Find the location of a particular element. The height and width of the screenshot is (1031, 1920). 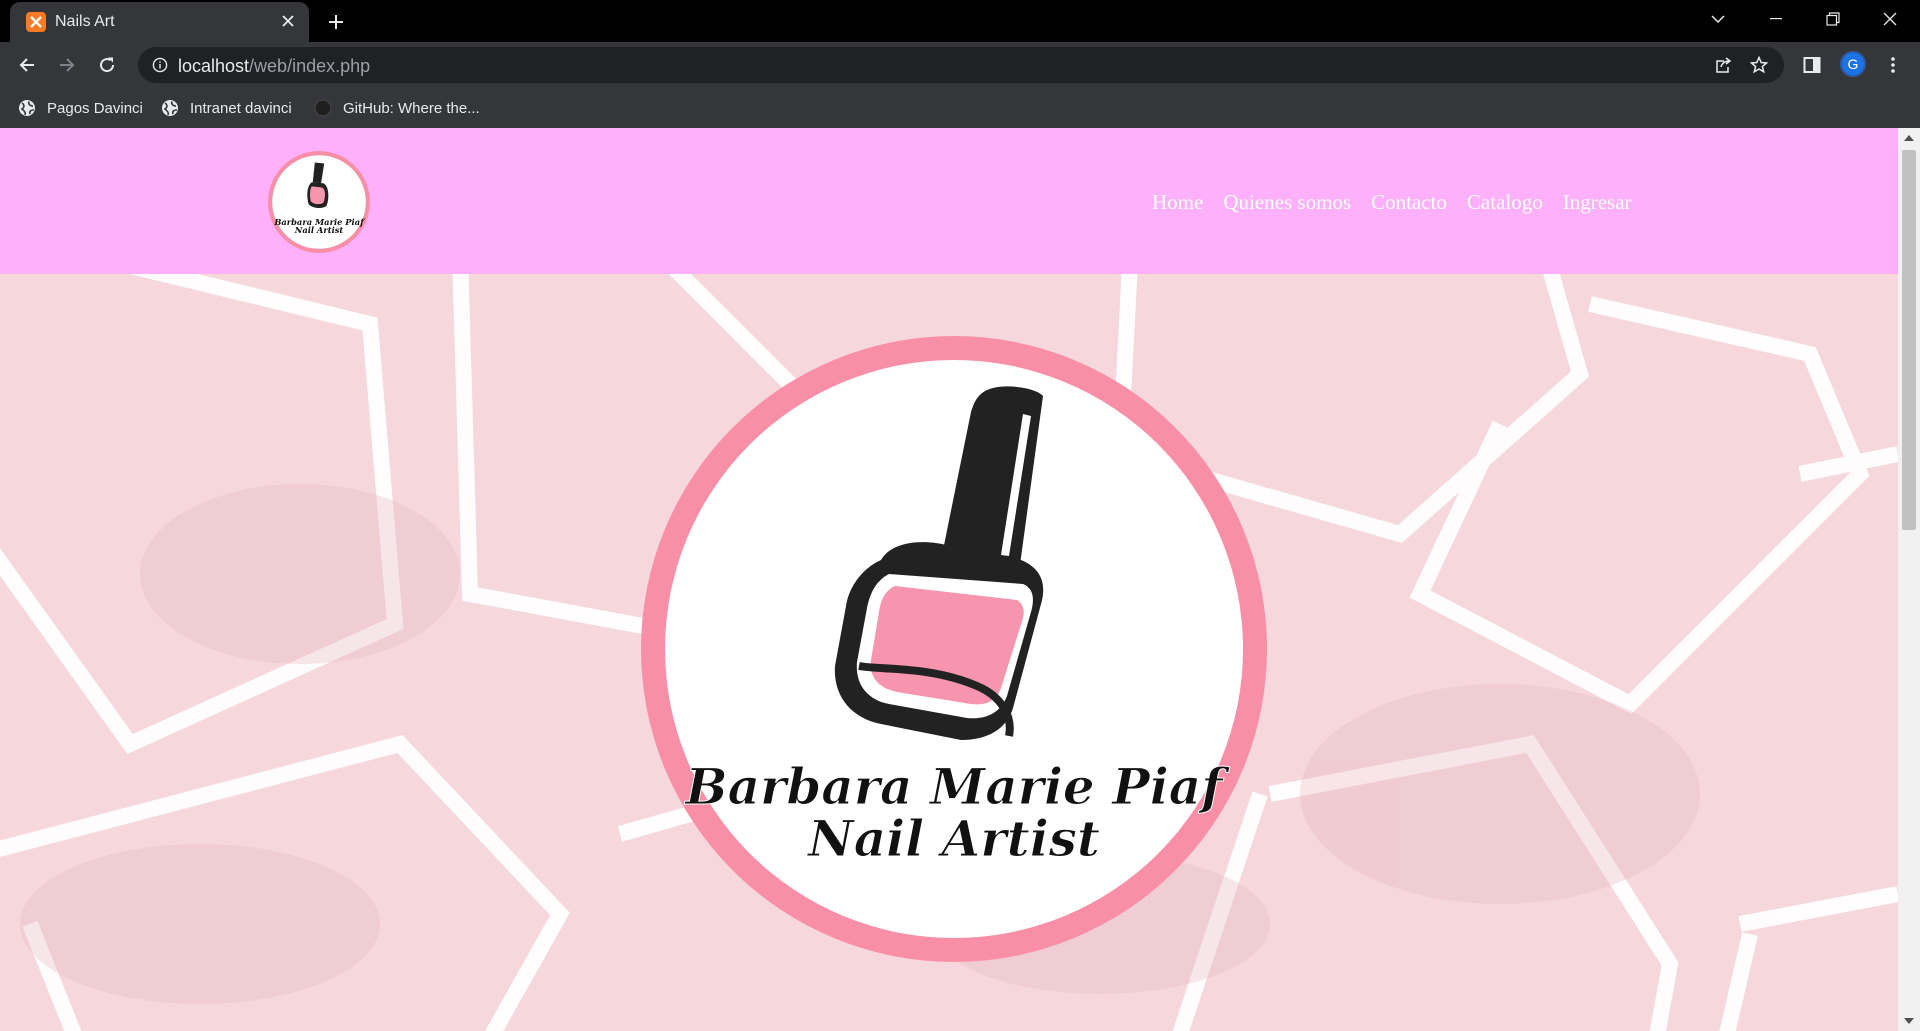

svg-text: Nail Artist is located at coordinates (319, 230).